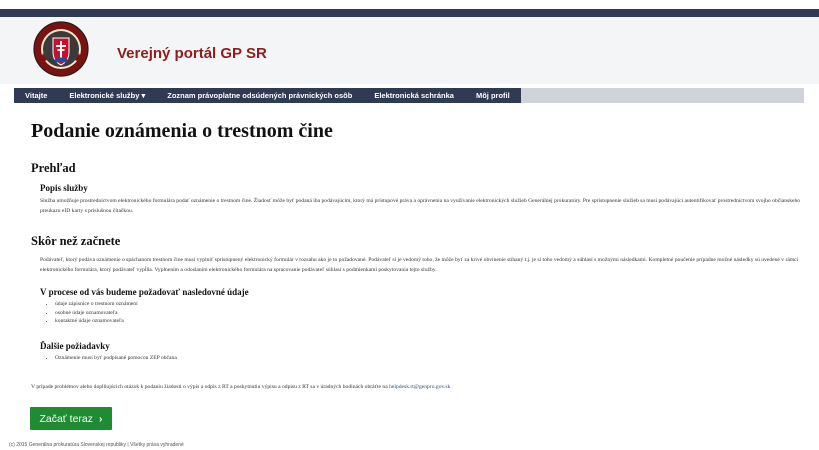 The width and height of the screenshot is (819, 450). I want to click on nav-filler, so click(662, 95).